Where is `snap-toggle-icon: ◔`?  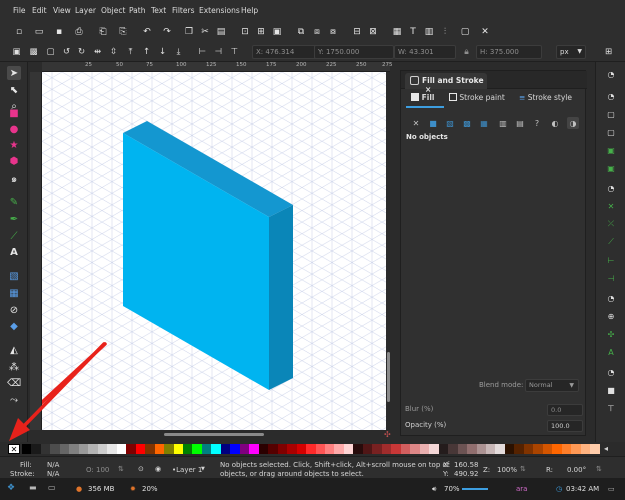 snap-toggle-icon: ◔ is located at coordinates (611, 74).